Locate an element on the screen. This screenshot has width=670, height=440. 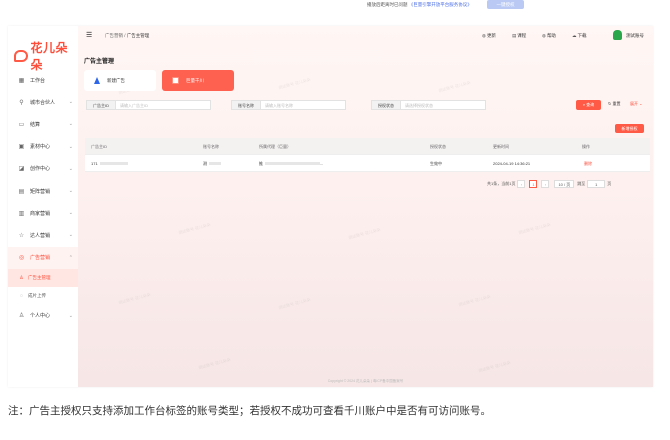
column-header: 授权状态 is located at coordinates (438, 146).